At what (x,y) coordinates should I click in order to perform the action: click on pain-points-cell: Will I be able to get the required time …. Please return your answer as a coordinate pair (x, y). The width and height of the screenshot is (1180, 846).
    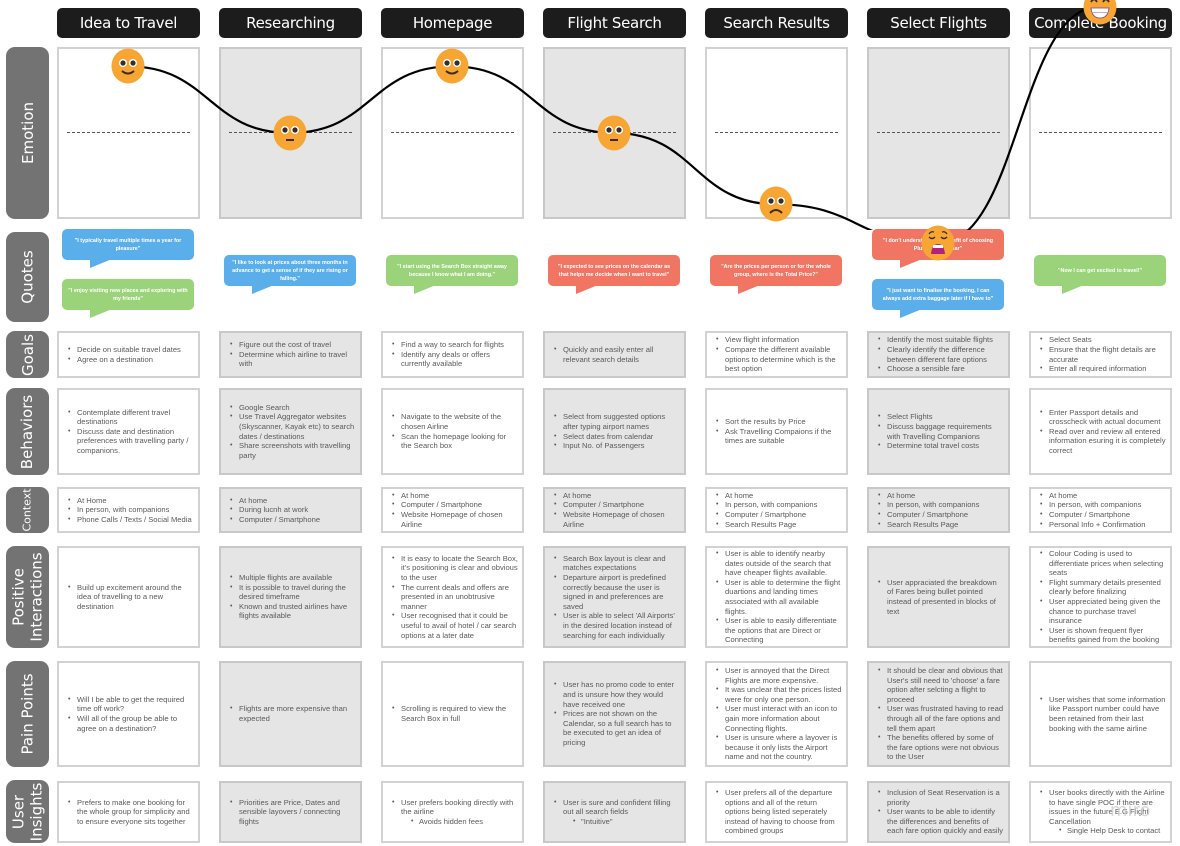
    Looking at the image, I should click on (128, 714).